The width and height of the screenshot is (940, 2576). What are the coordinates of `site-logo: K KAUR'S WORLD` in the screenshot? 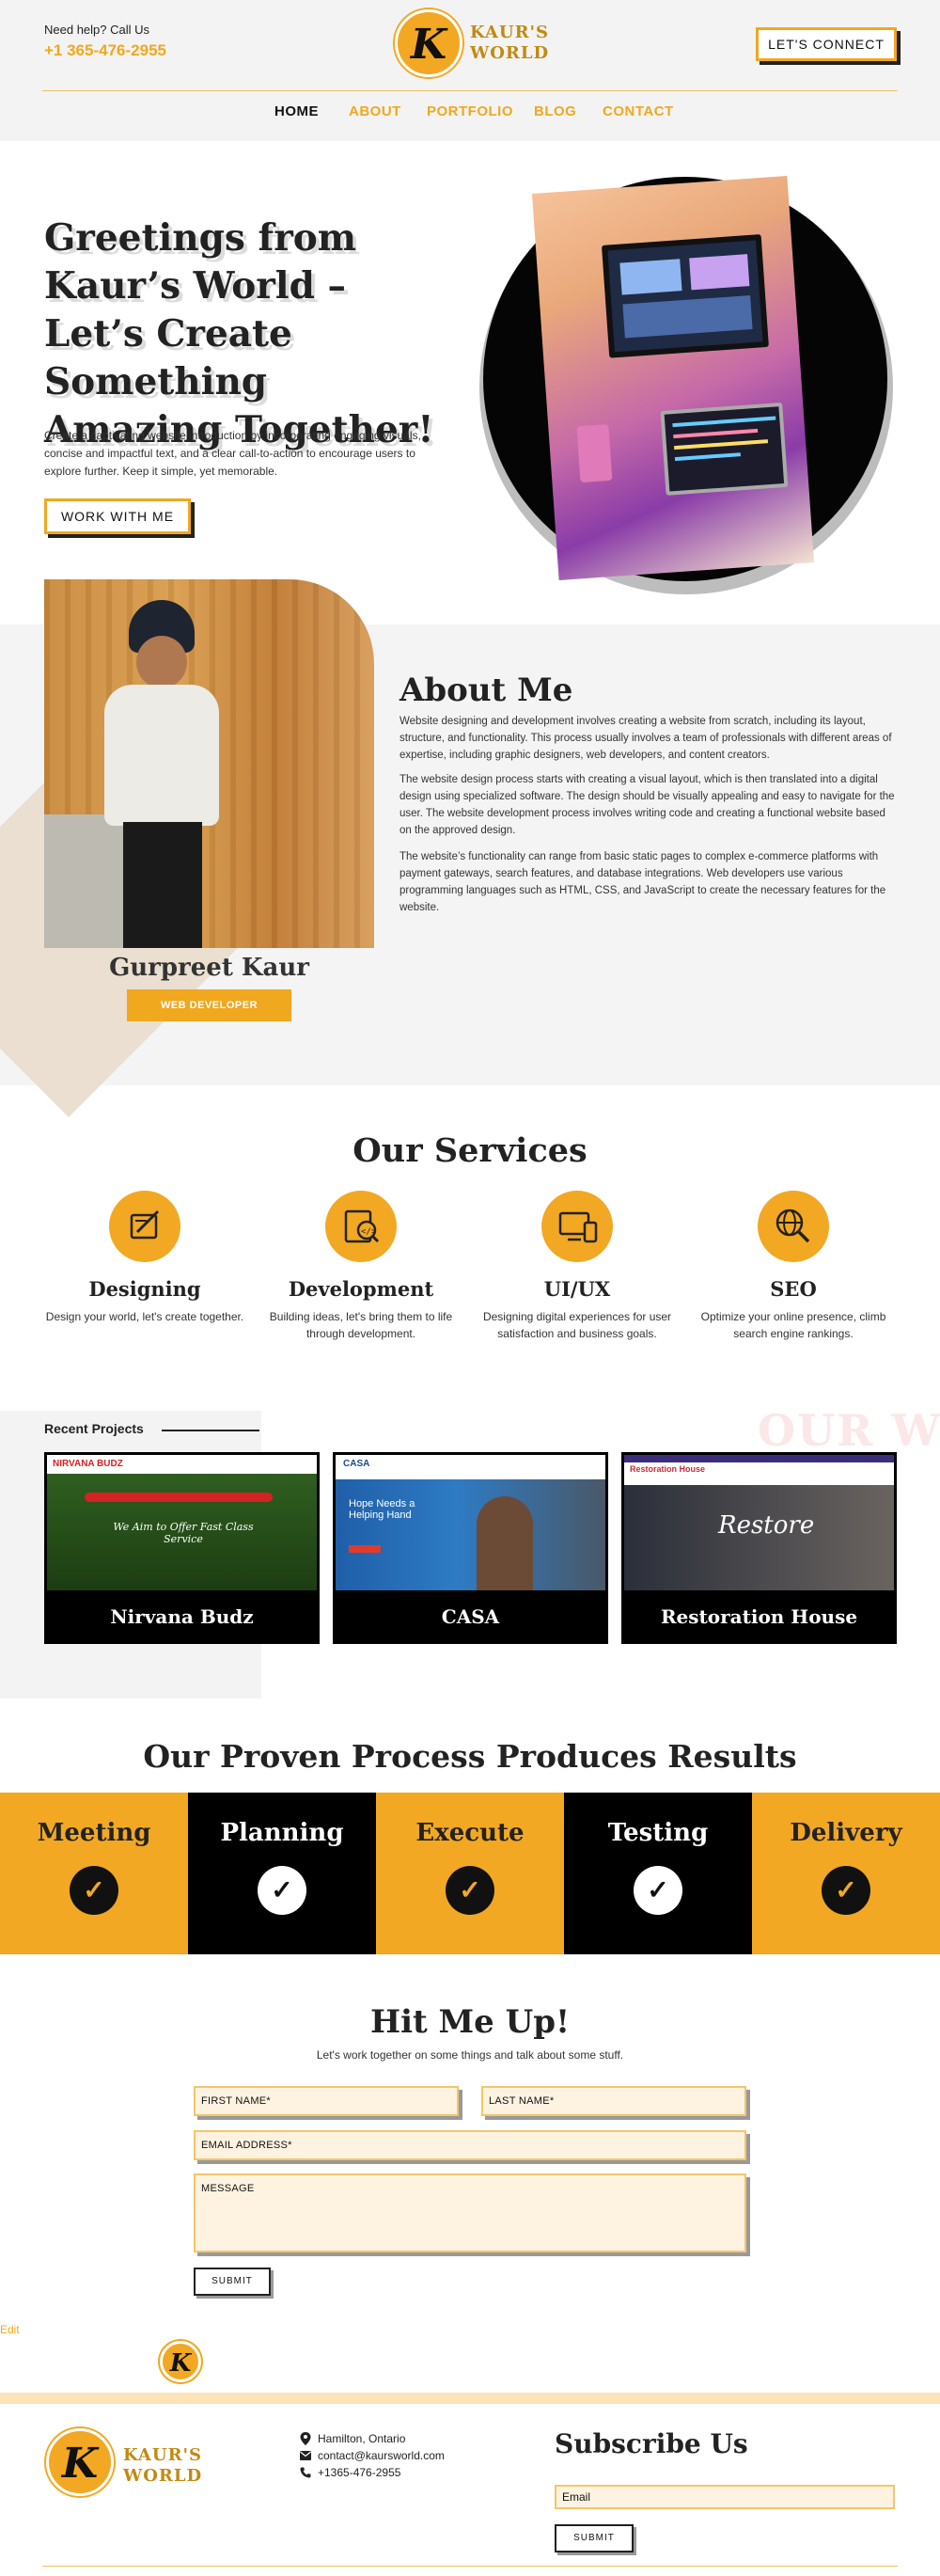 It's located at (473, 43).